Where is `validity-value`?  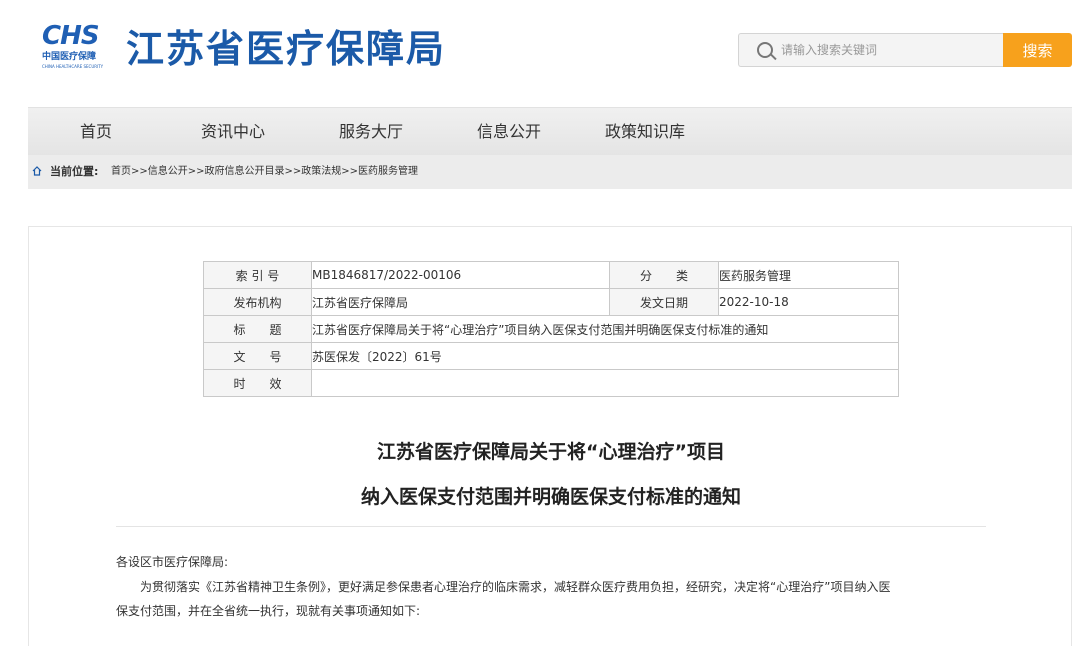 validity-value is located at coordinates (605, 383).